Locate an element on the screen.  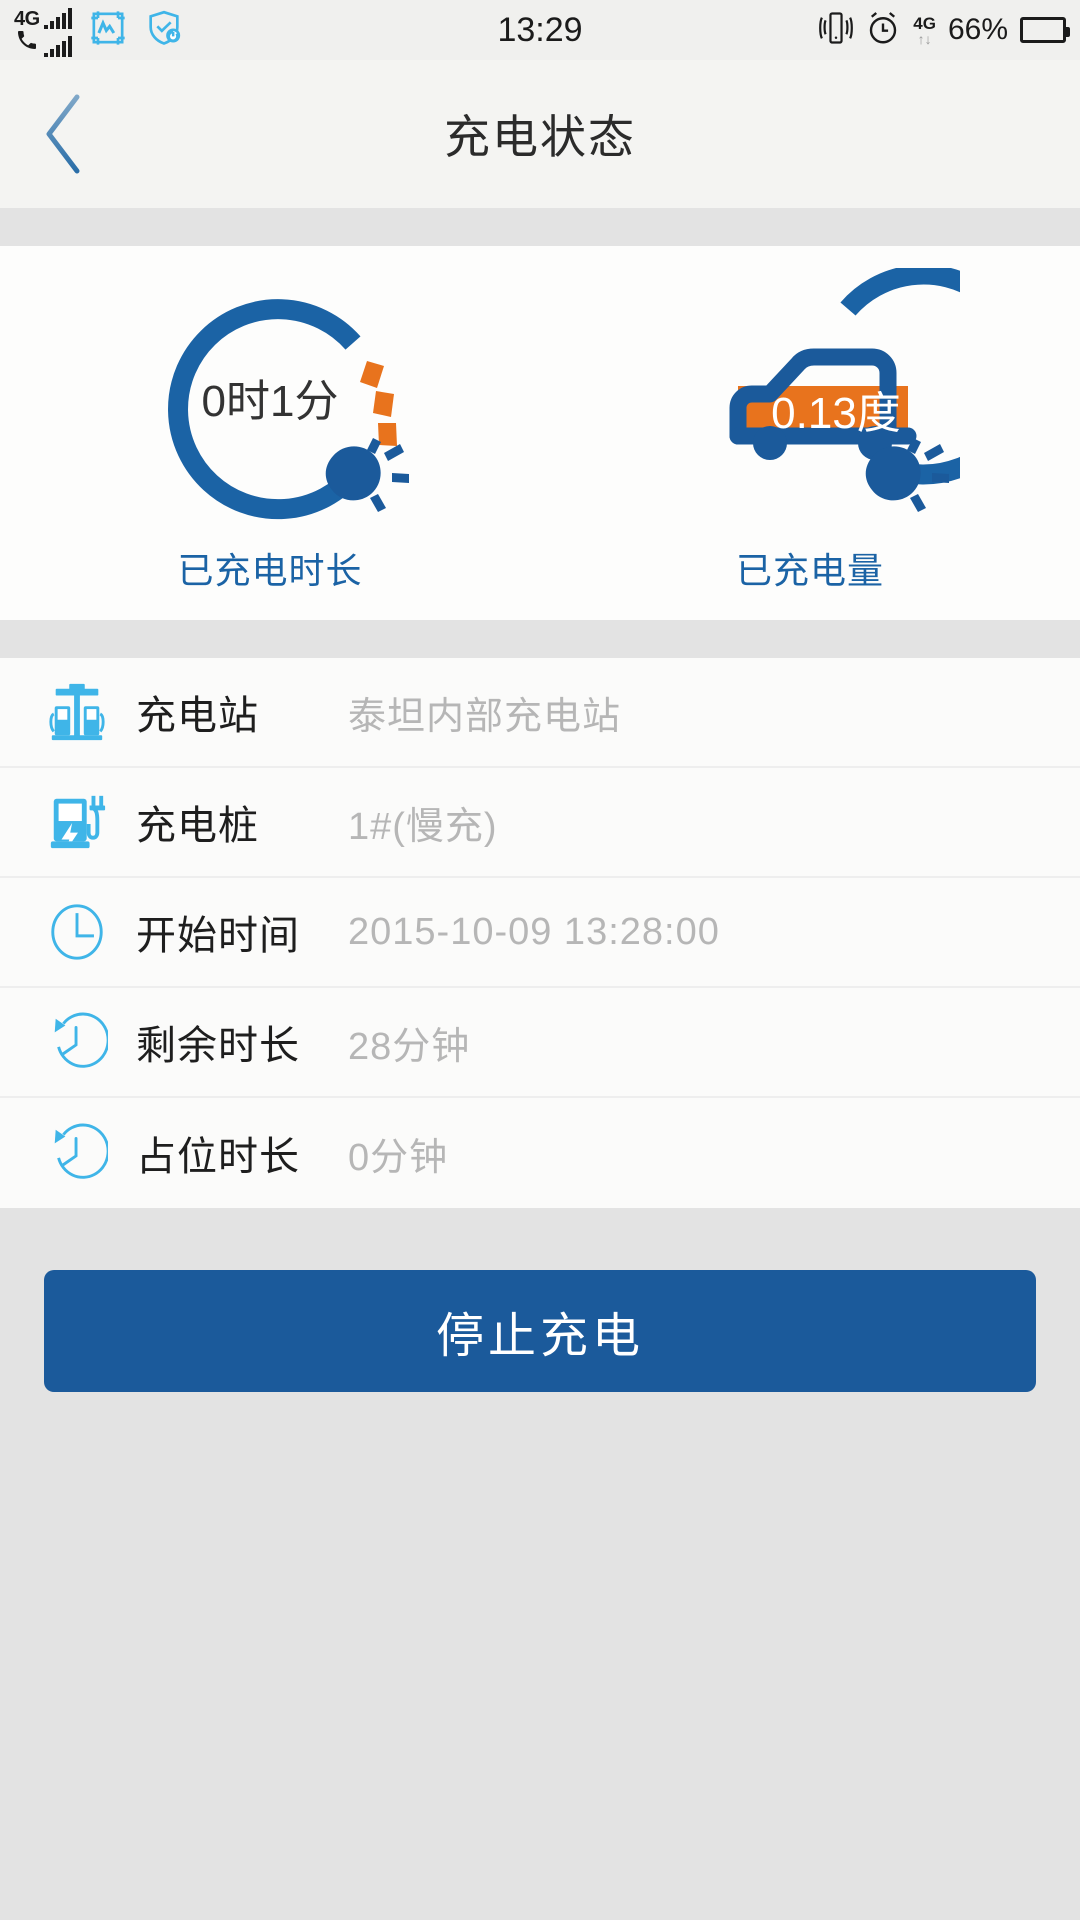
detail-row-station: 充电站 泰坦内部充电站 is located at coordinates (540, 713).